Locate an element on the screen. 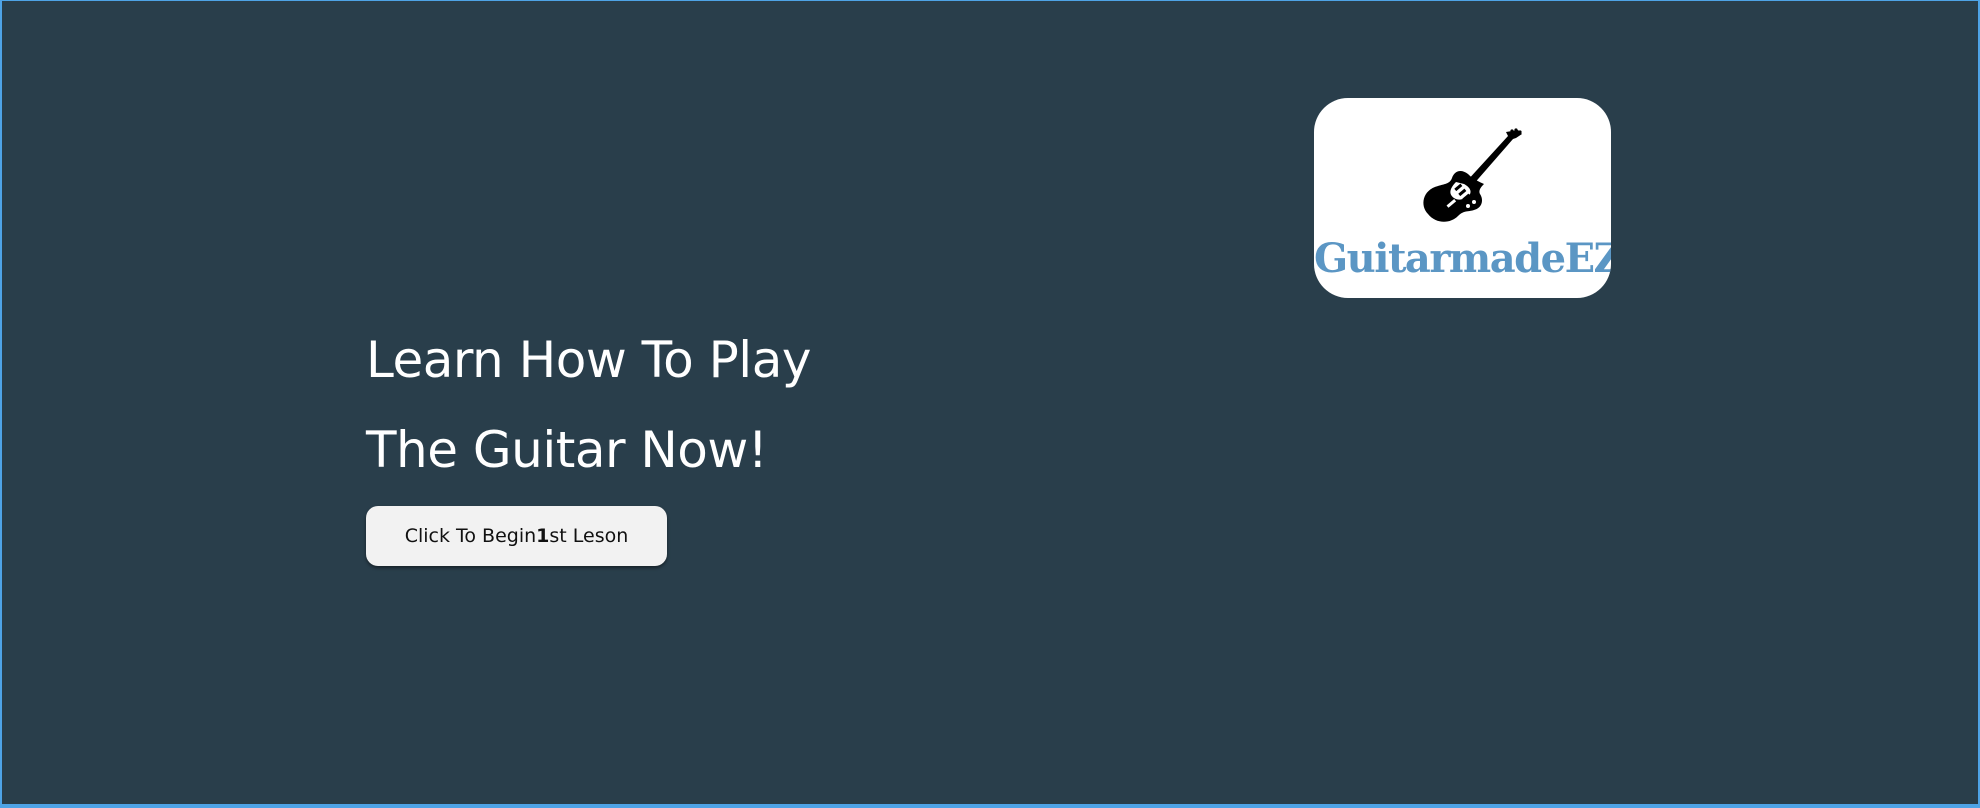  logo-wordmark: GuitarmadeEZ is located at coordinates (1462, 258).